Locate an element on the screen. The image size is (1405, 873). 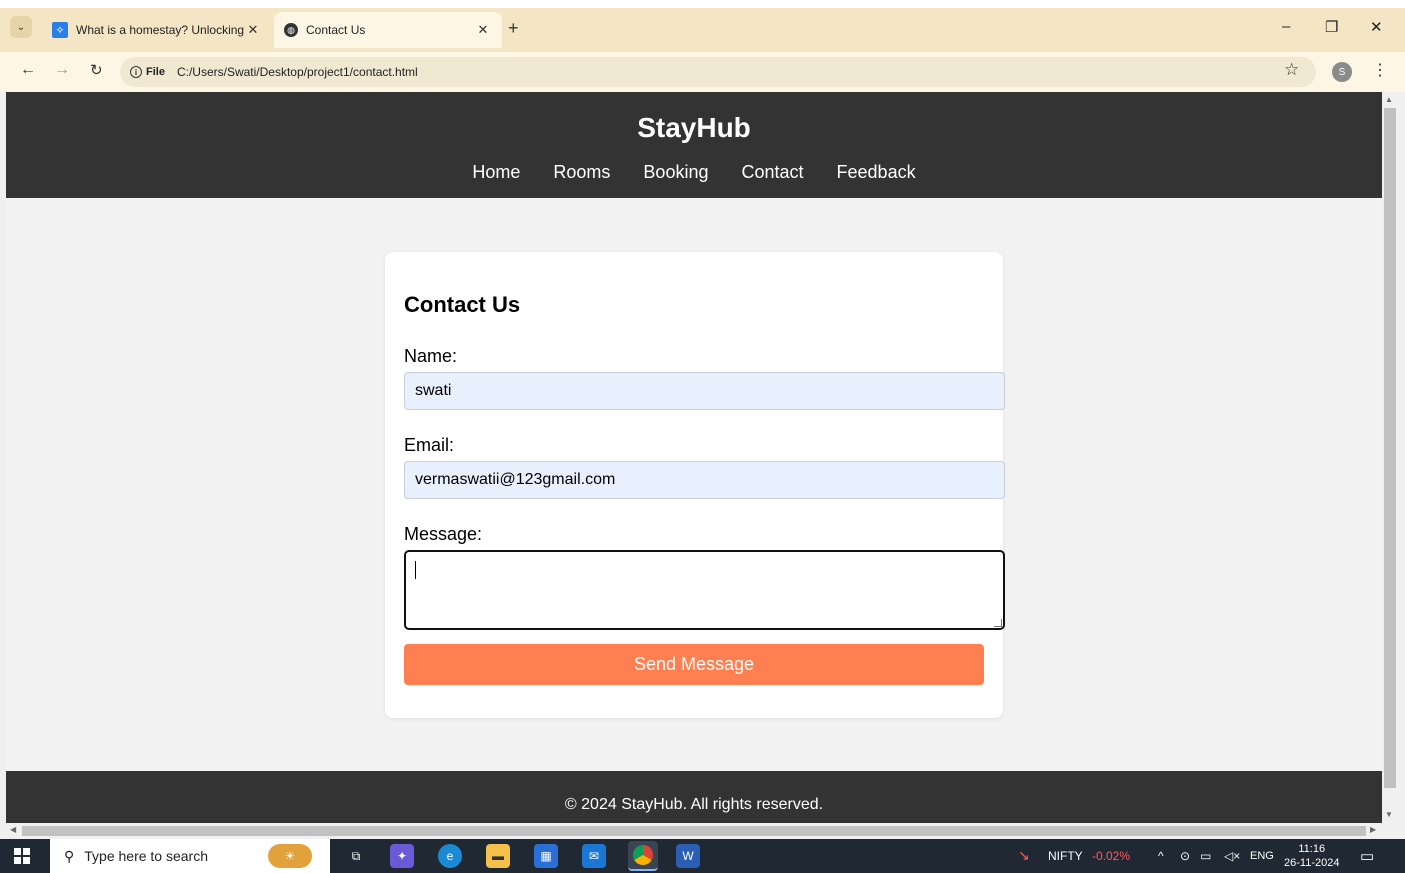
resize-handle is located at coordinates (998, 623).